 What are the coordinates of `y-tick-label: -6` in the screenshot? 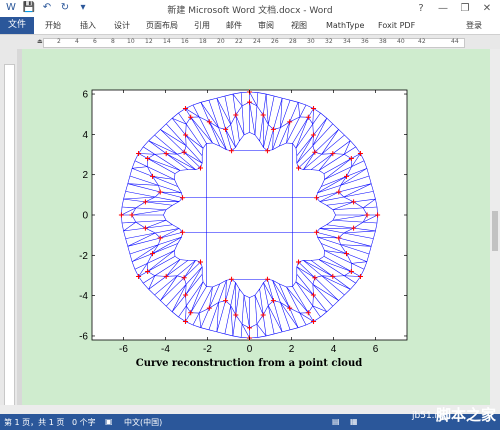 It's located at (83, 336).